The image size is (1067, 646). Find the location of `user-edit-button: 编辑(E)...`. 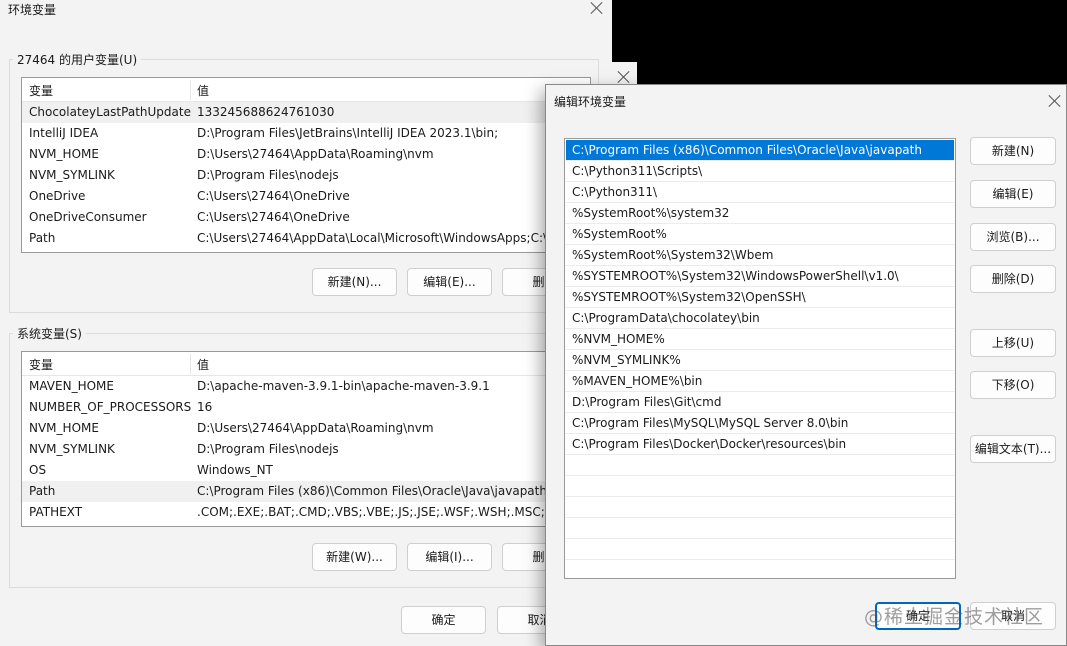

user-edit-button: 编辑(E)... is located at coordinates (449, 282).